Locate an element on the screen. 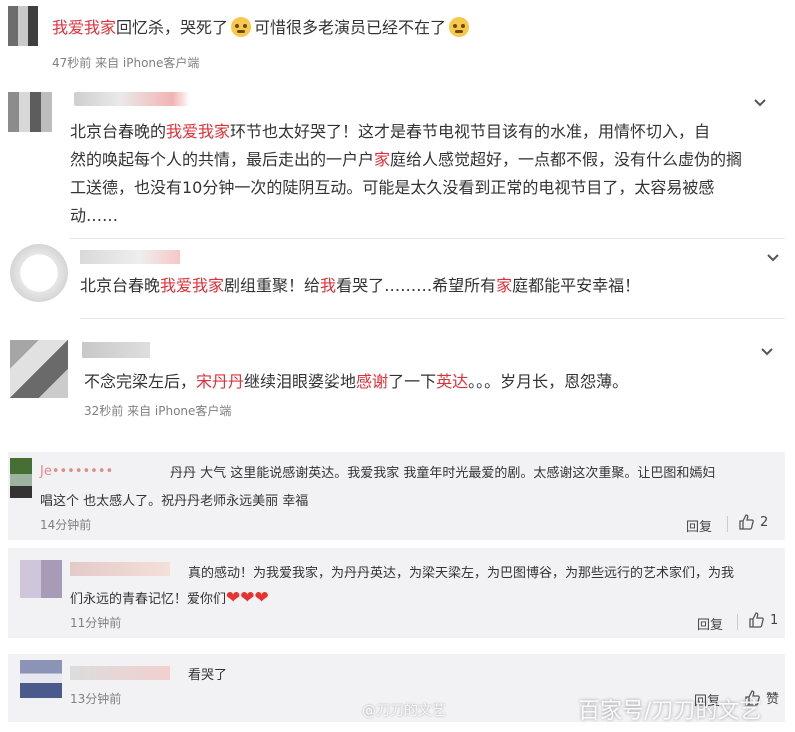 The width and height of the screenshot is (795, 732). like-button: 1 is located at coordinates (763, 620).